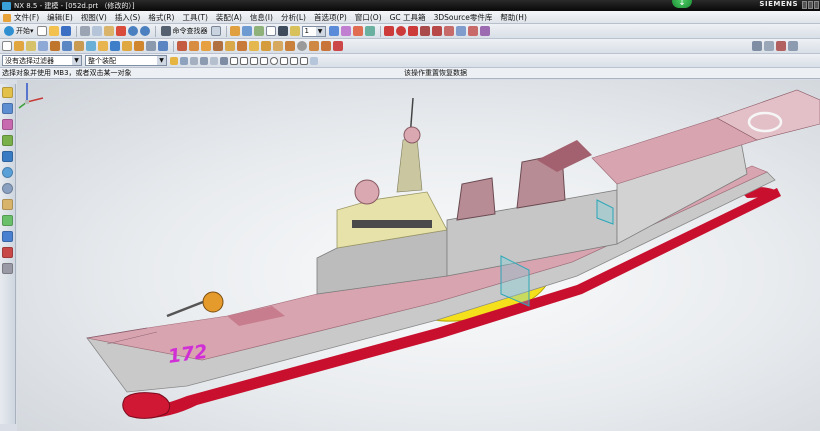  What do you see at coordinates (132, 31) in the screenshot?
I see `undo-icon` at bounding box center [132, 31].